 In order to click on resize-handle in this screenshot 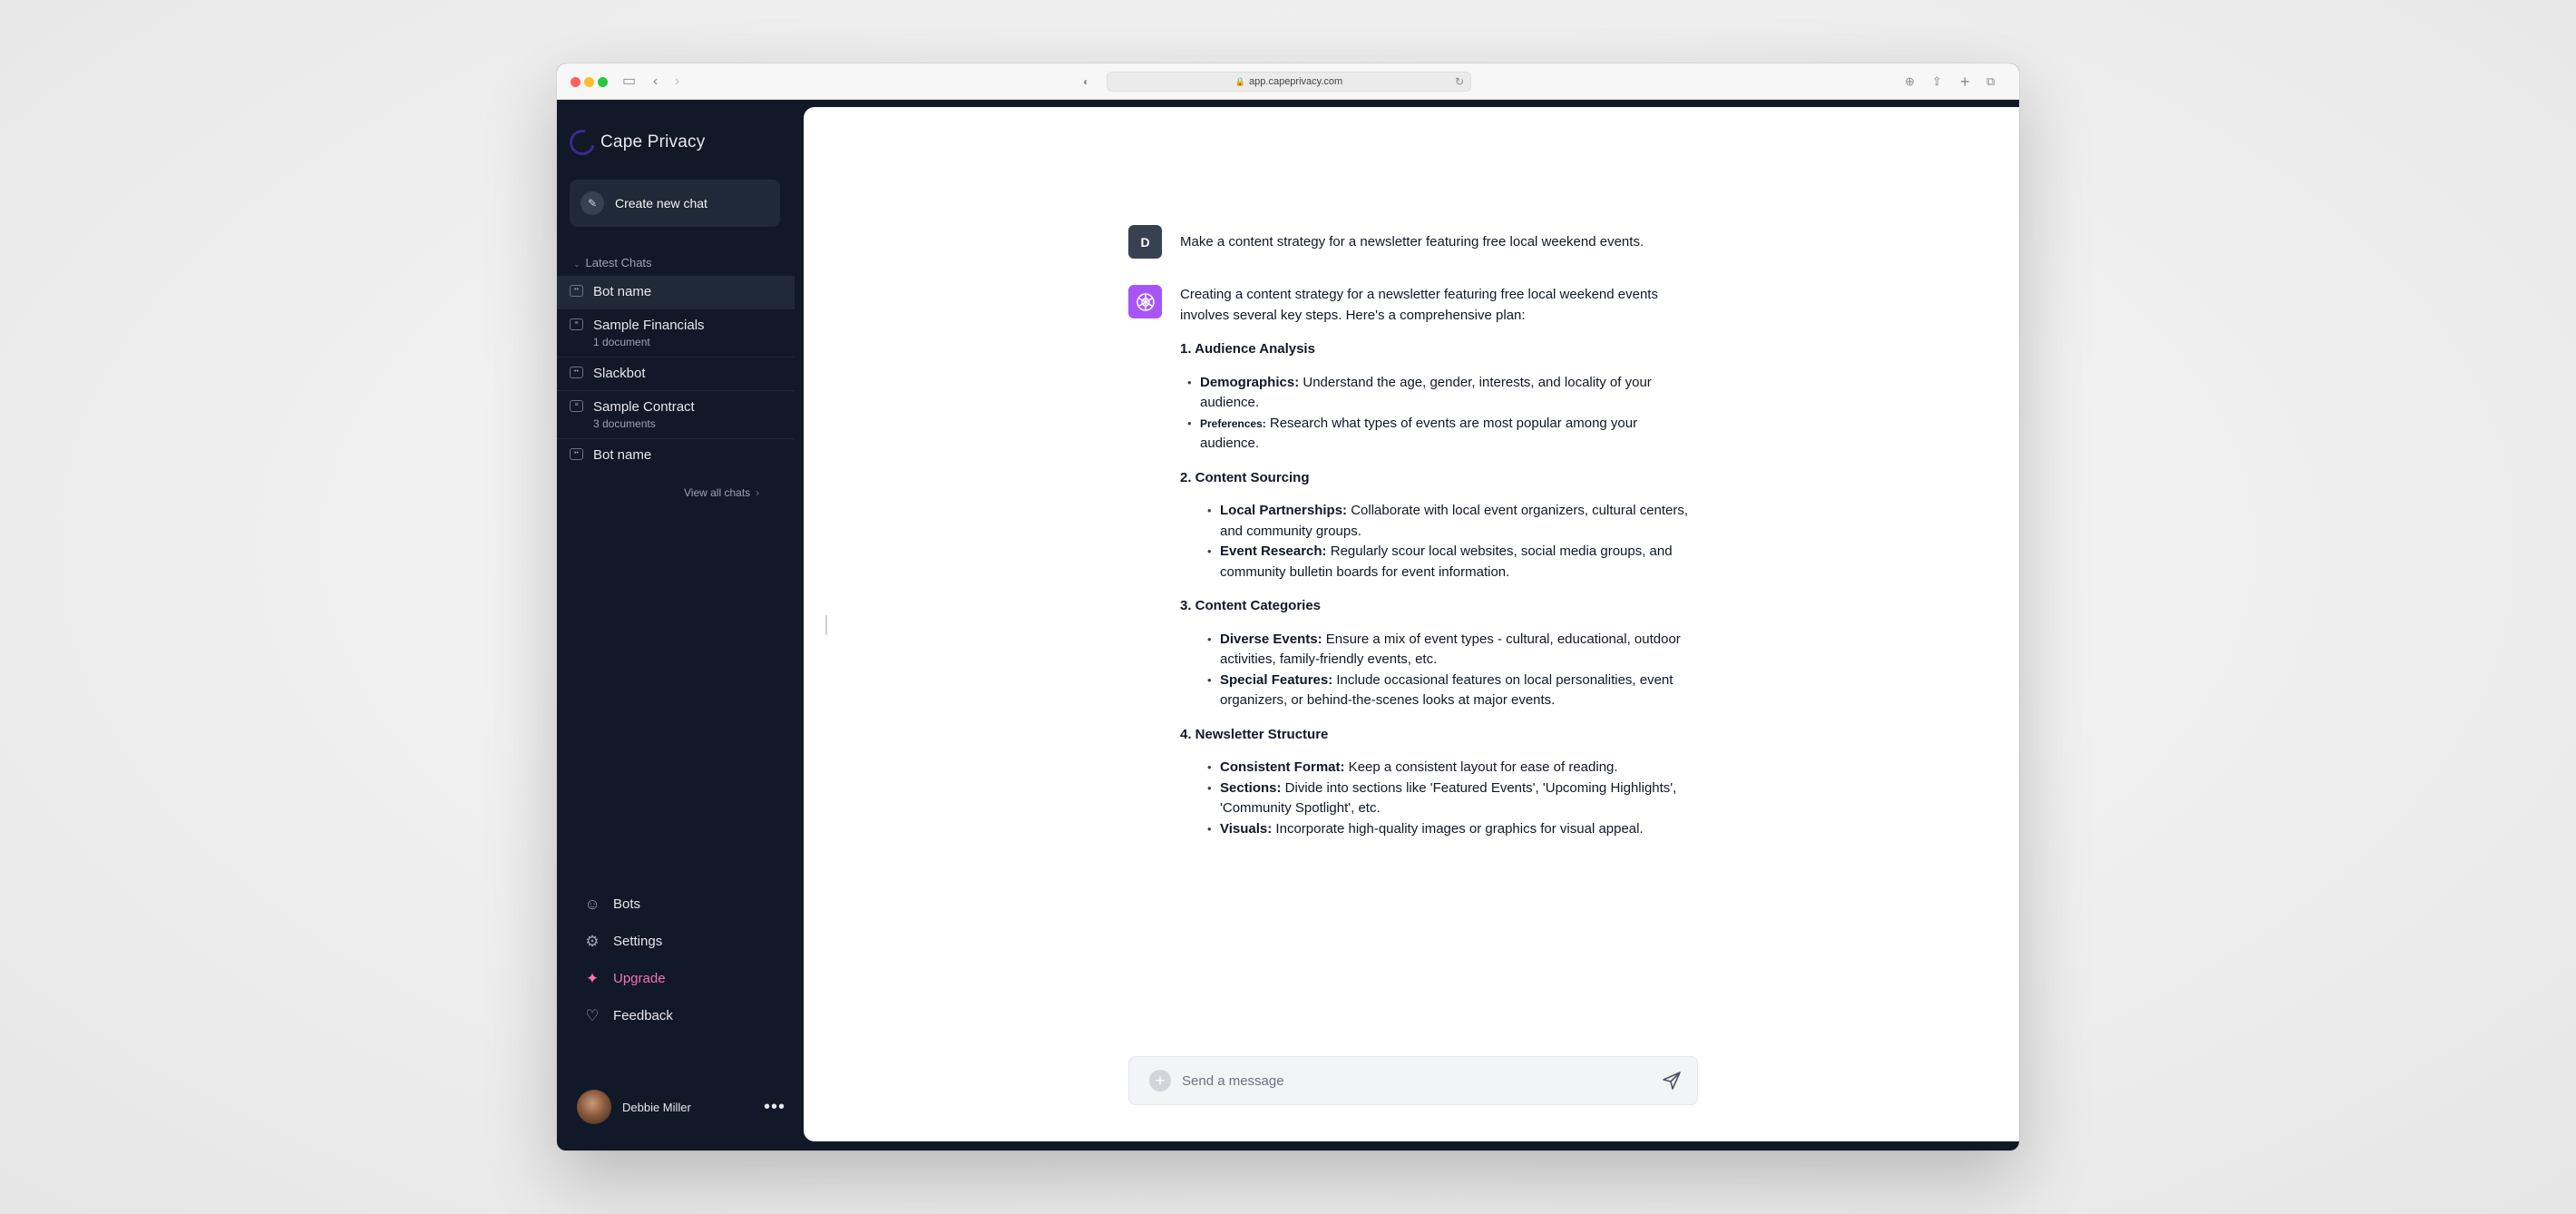, I will do `click(826, 625)`.